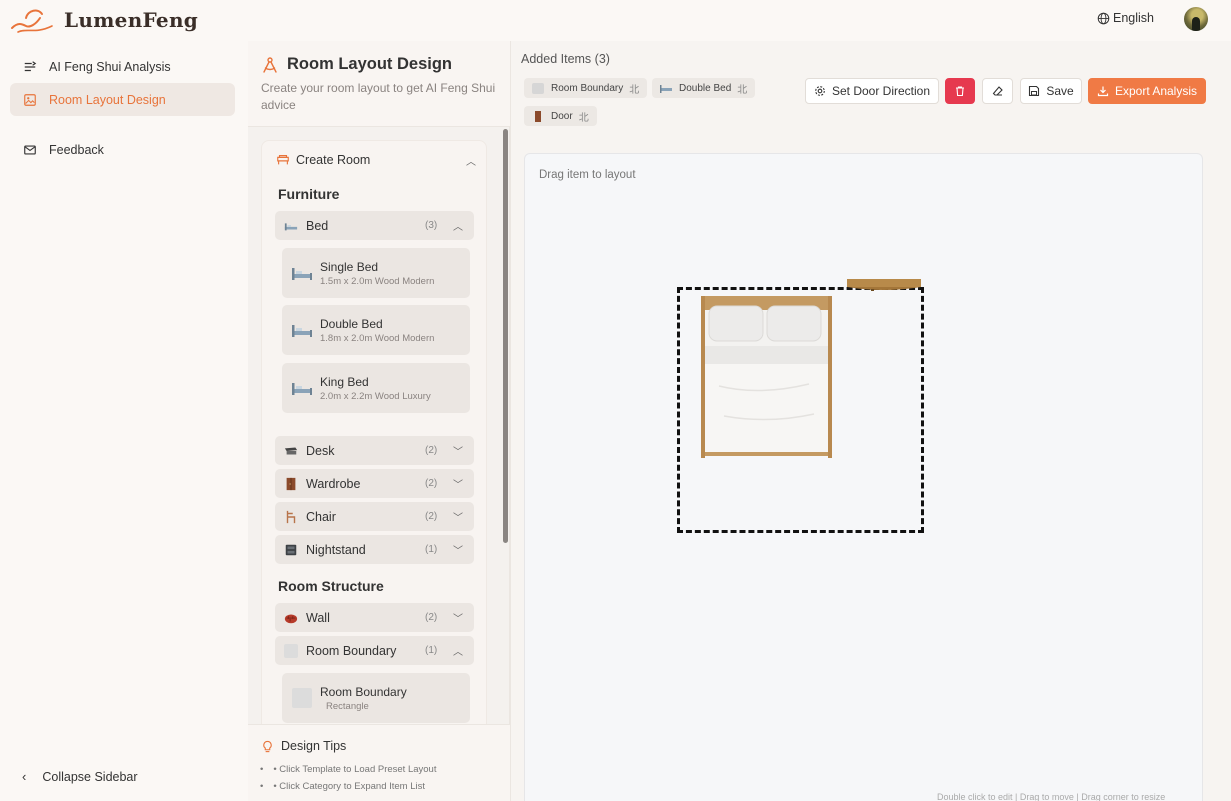  What do you see at coordinates (317, 225) in the screenshot?
I see `category-label: Bed` at bounding box center [317, 225].